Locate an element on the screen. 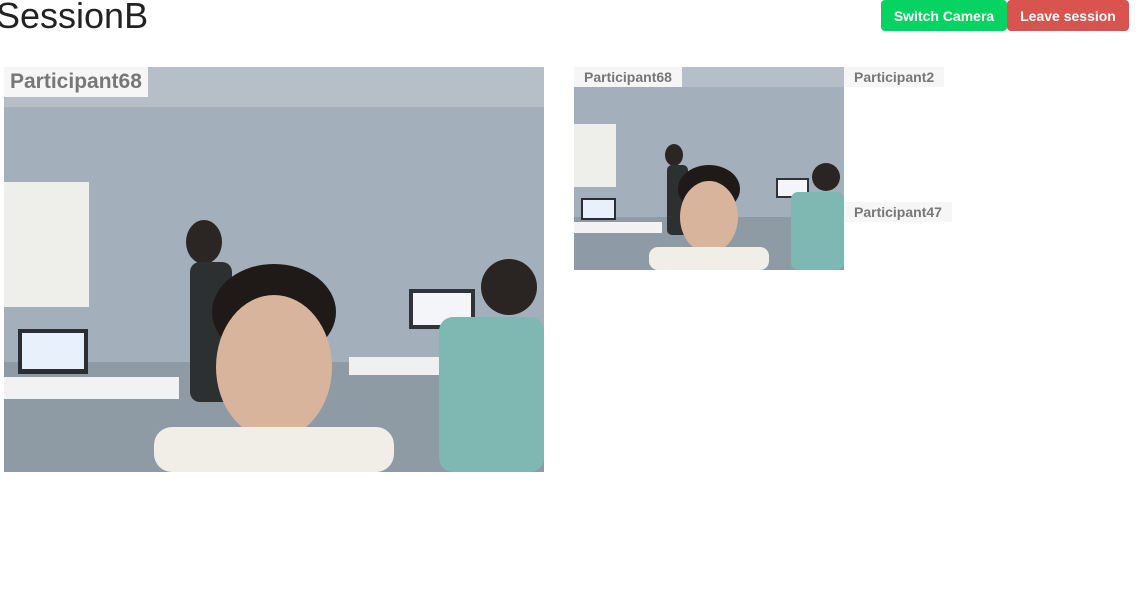  thumbnail-video-frame is located at coordinates (709, 168).